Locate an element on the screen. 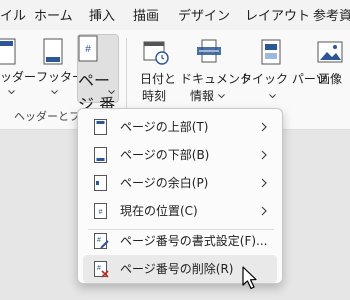 Image resolution: width=350 pixels, height=300 pixels. tab-file: イル is located at coordinates (13, 18).